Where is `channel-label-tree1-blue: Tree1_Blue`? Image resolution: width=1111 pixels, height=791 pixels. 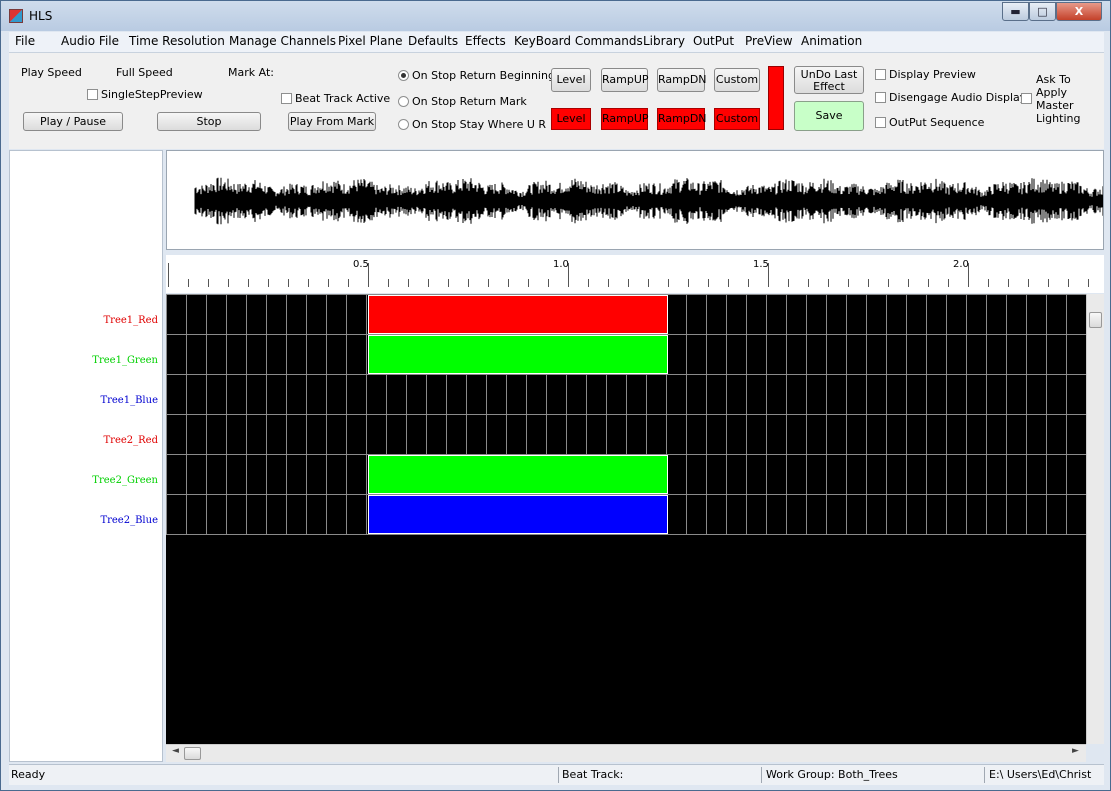
channel-label-tree1-blue: Tree1_Blue is located at coordinates (129, 400).